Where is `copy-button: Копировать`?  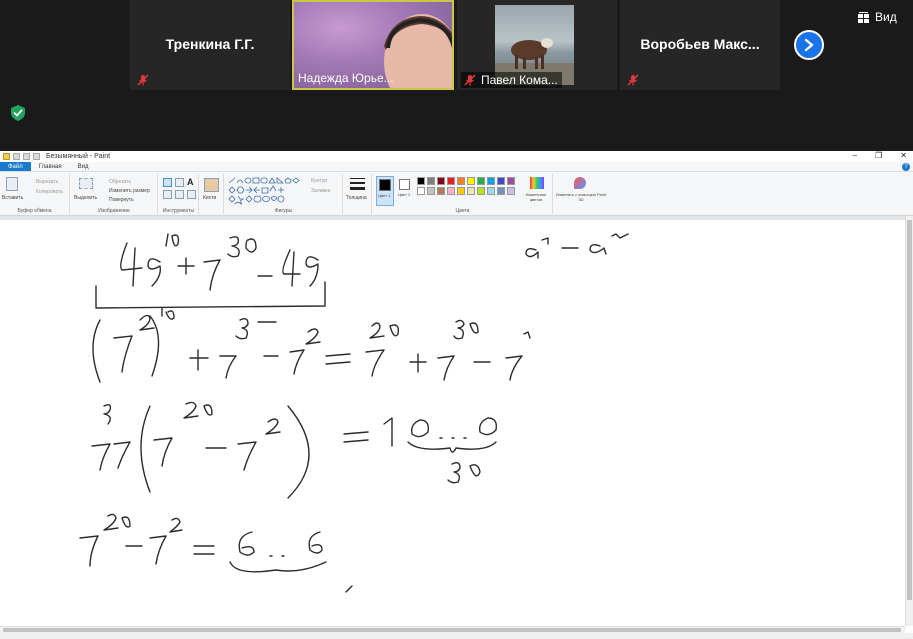 copy-button: Копировать is located at coordinates (49, 192).